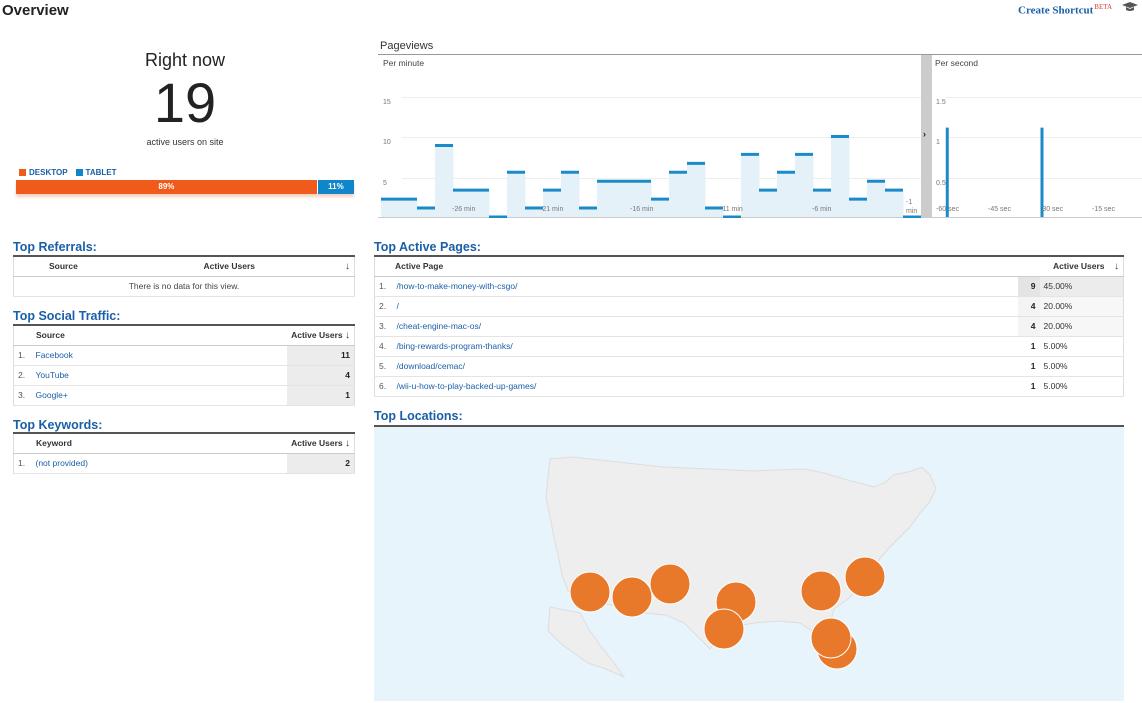  Describe the element at coordinates (22, 375) in the screenshot. I see `row-index: 2.` at that location.